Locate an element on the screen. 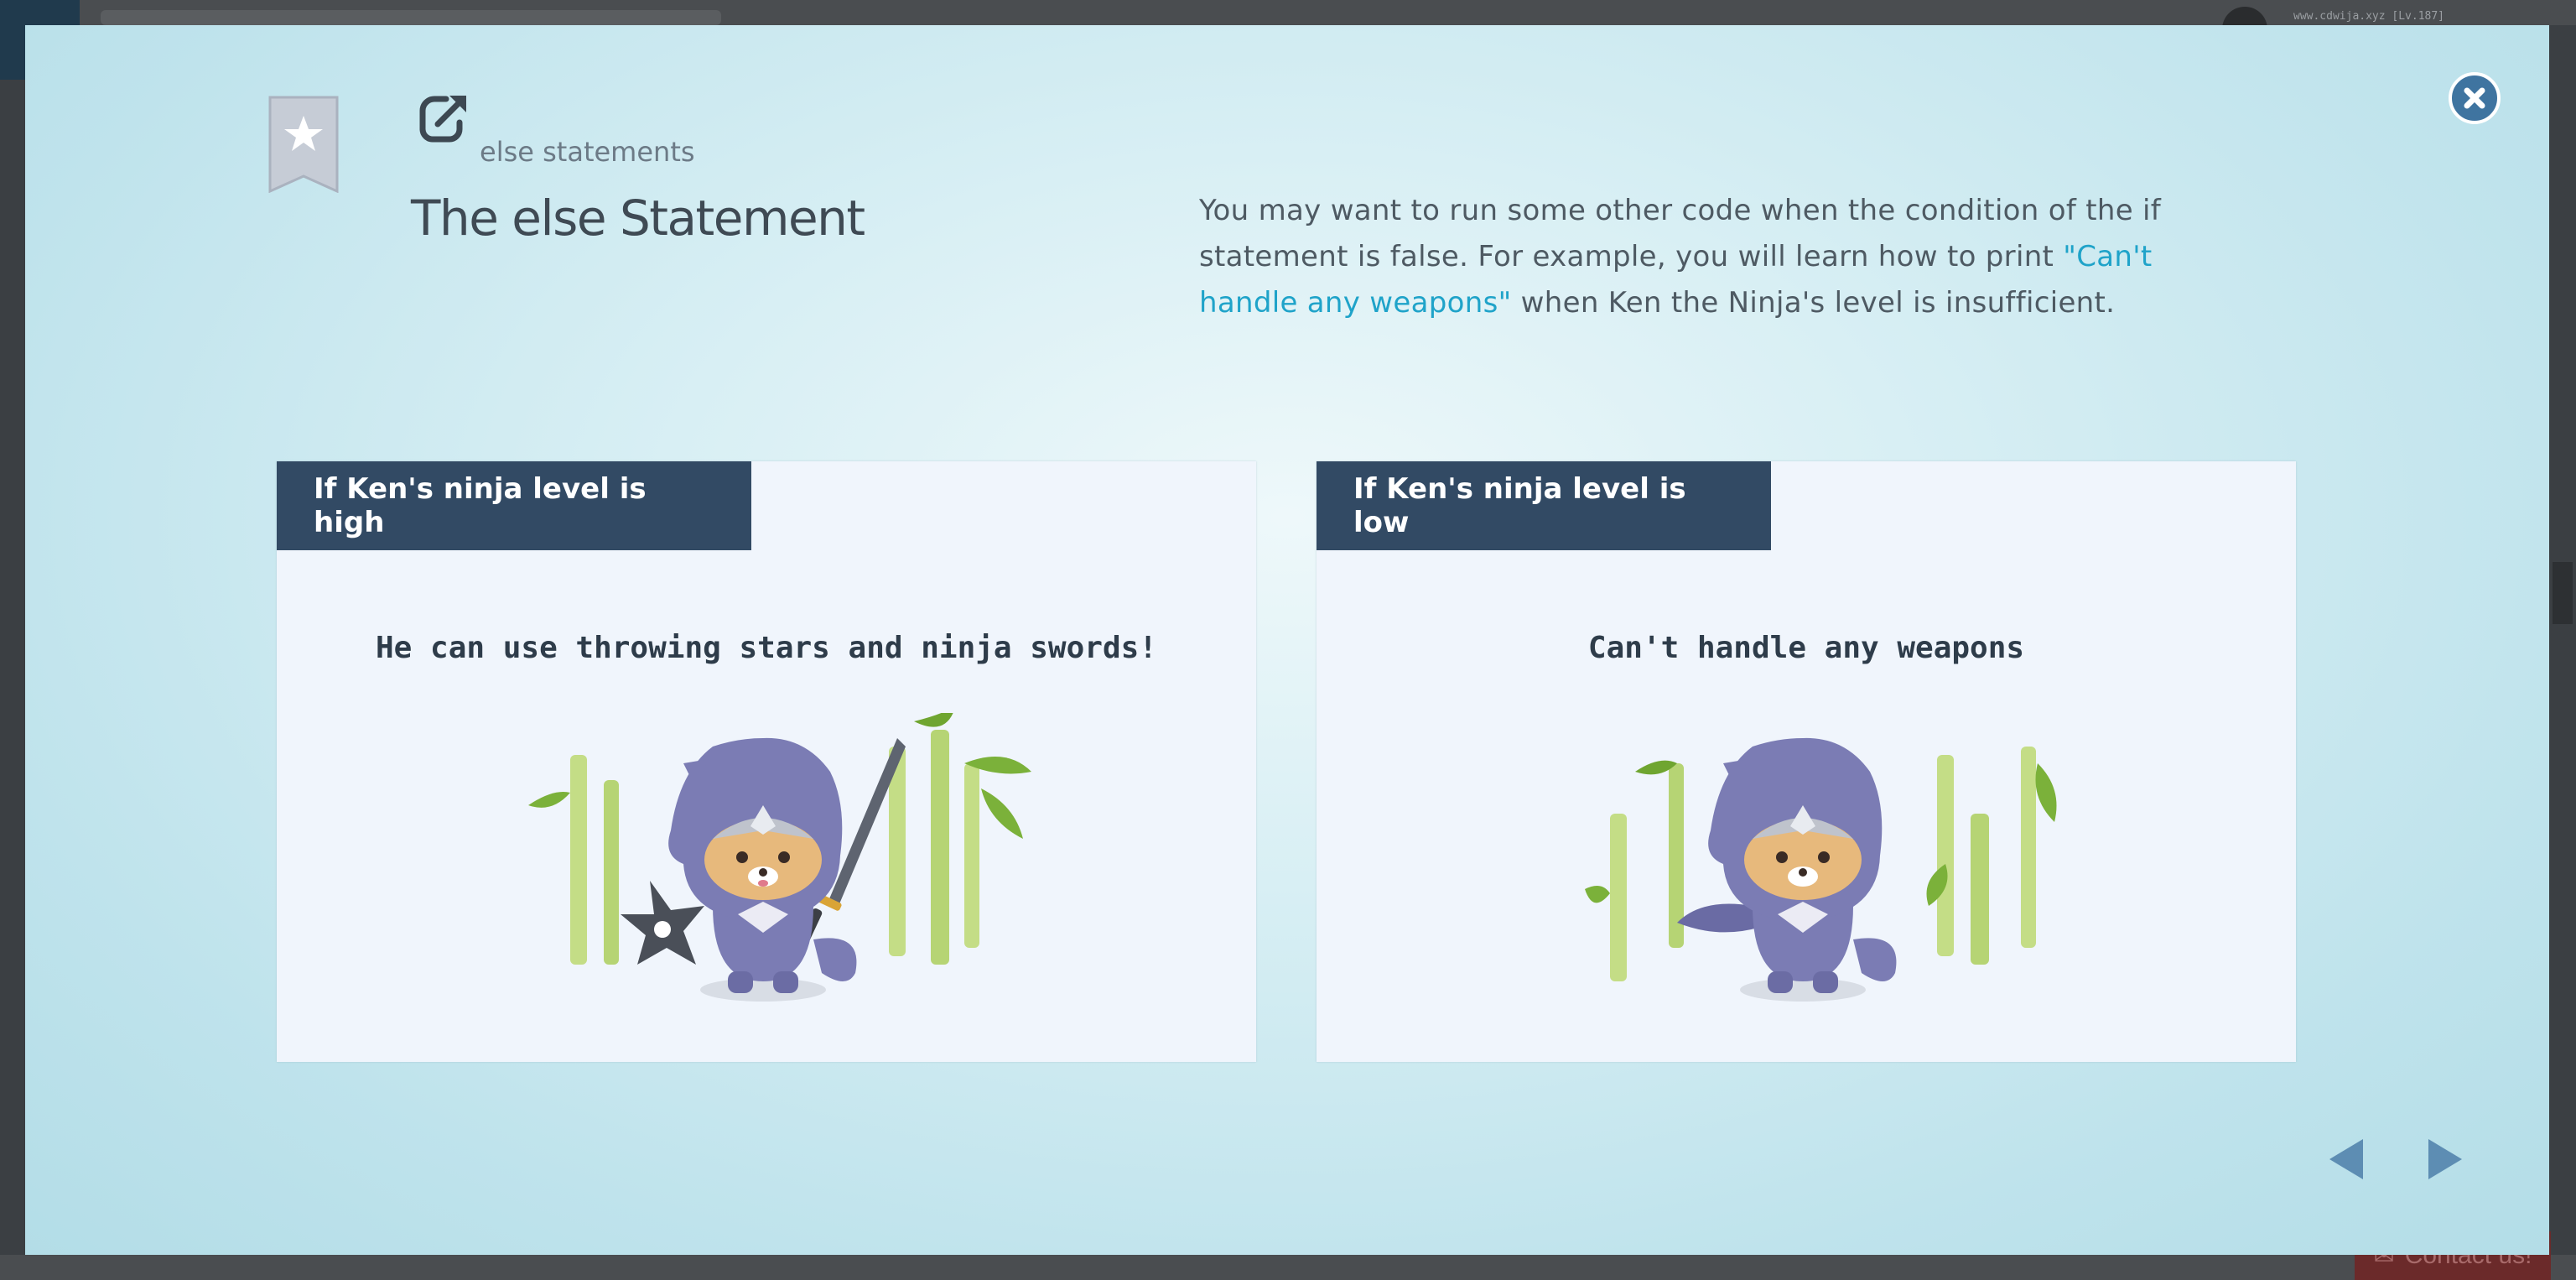 This screenshot has height=1280, width=2576. card-tag: If Ken's ninja level is high is located at coordinates (514, 505).